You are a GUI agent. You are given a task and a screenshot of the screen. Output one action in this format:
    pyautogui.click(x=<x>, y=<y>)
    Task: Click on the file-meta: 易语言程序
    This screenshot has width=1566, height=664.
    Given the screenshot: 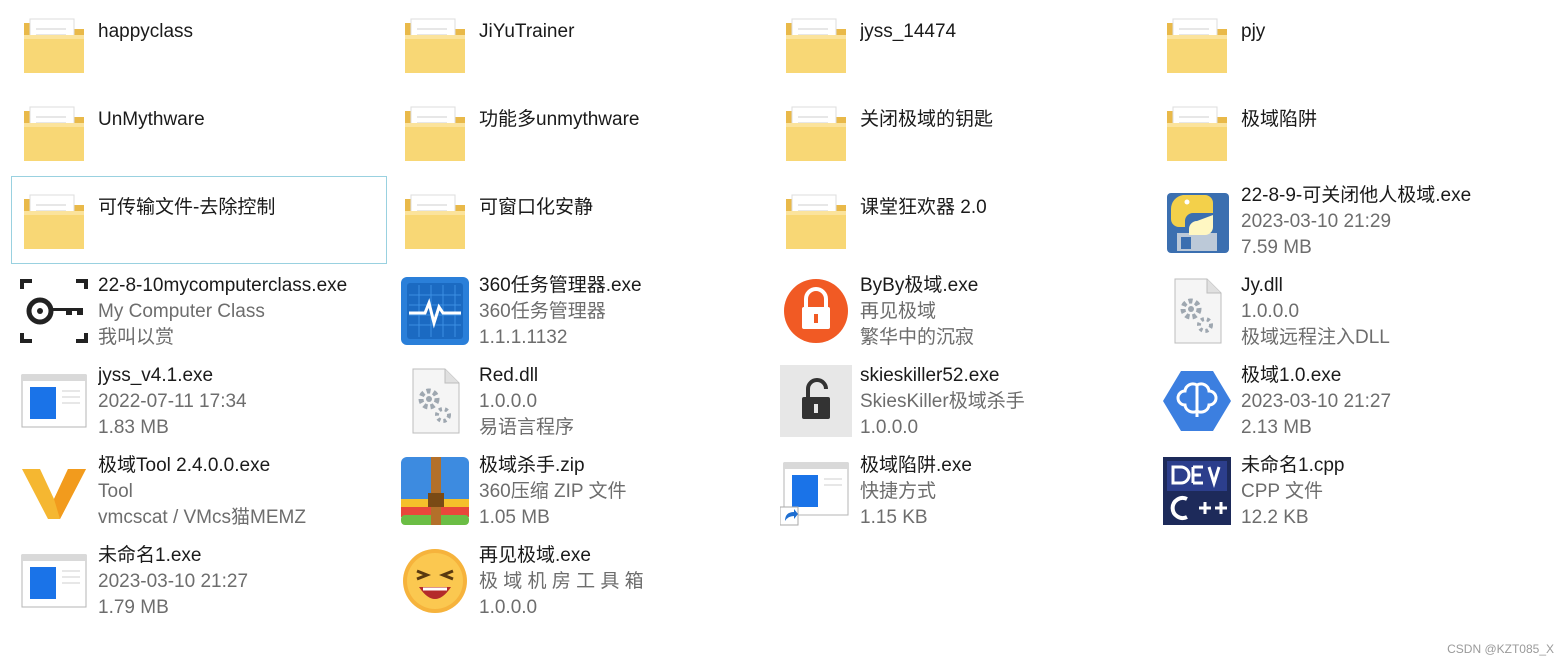 What is the action you would take?
    pyautogui.click(x=527, y=427)
    